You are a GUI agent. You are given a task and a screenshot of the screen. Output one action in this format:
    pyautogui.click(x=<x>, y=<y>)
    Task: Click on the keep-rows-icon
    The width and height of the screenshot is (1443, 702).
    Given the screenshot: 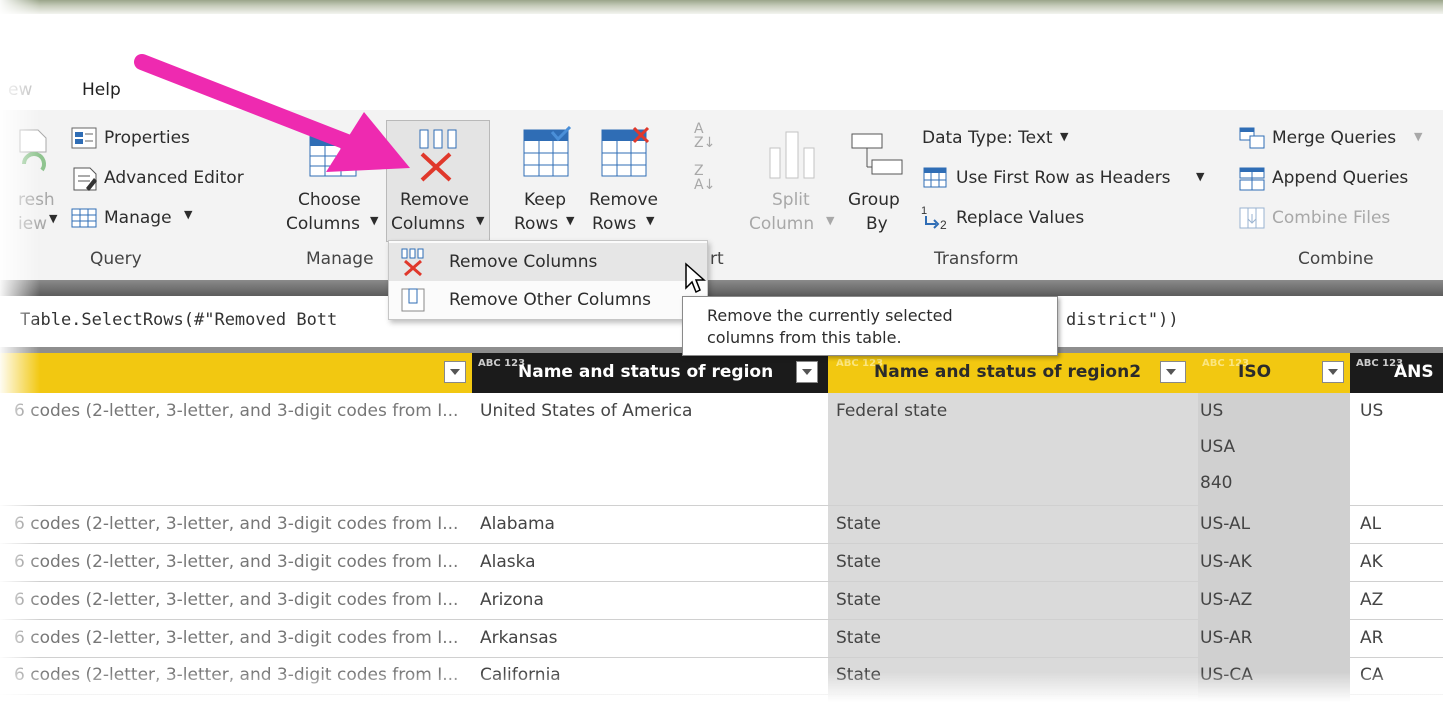 What is the action you would take?
    pyautogui.click(x=547, y=151)
    